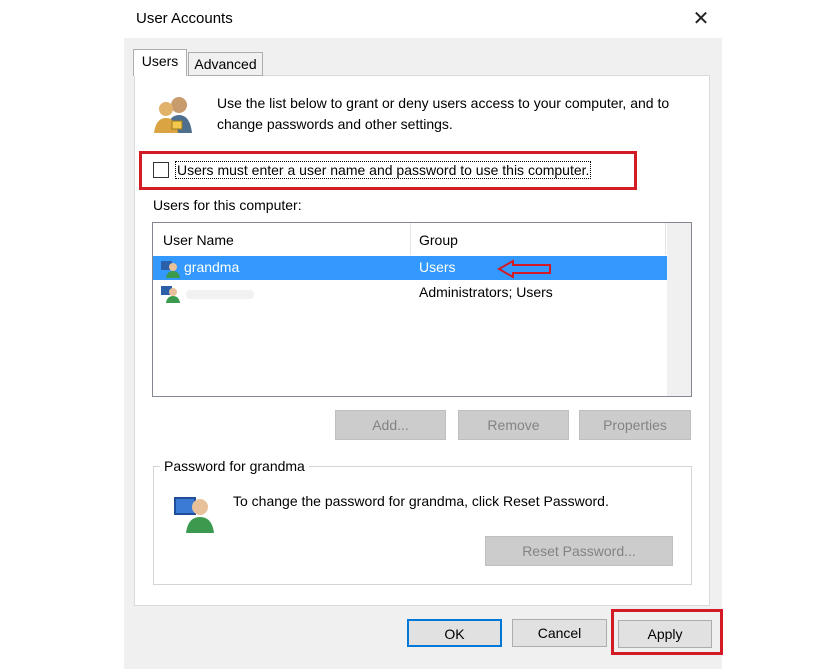  What do you see at coordinates (234, 466) in the screenshot?
I see `password-group-legend: Password for grandma` at bounding box center [234, 466].